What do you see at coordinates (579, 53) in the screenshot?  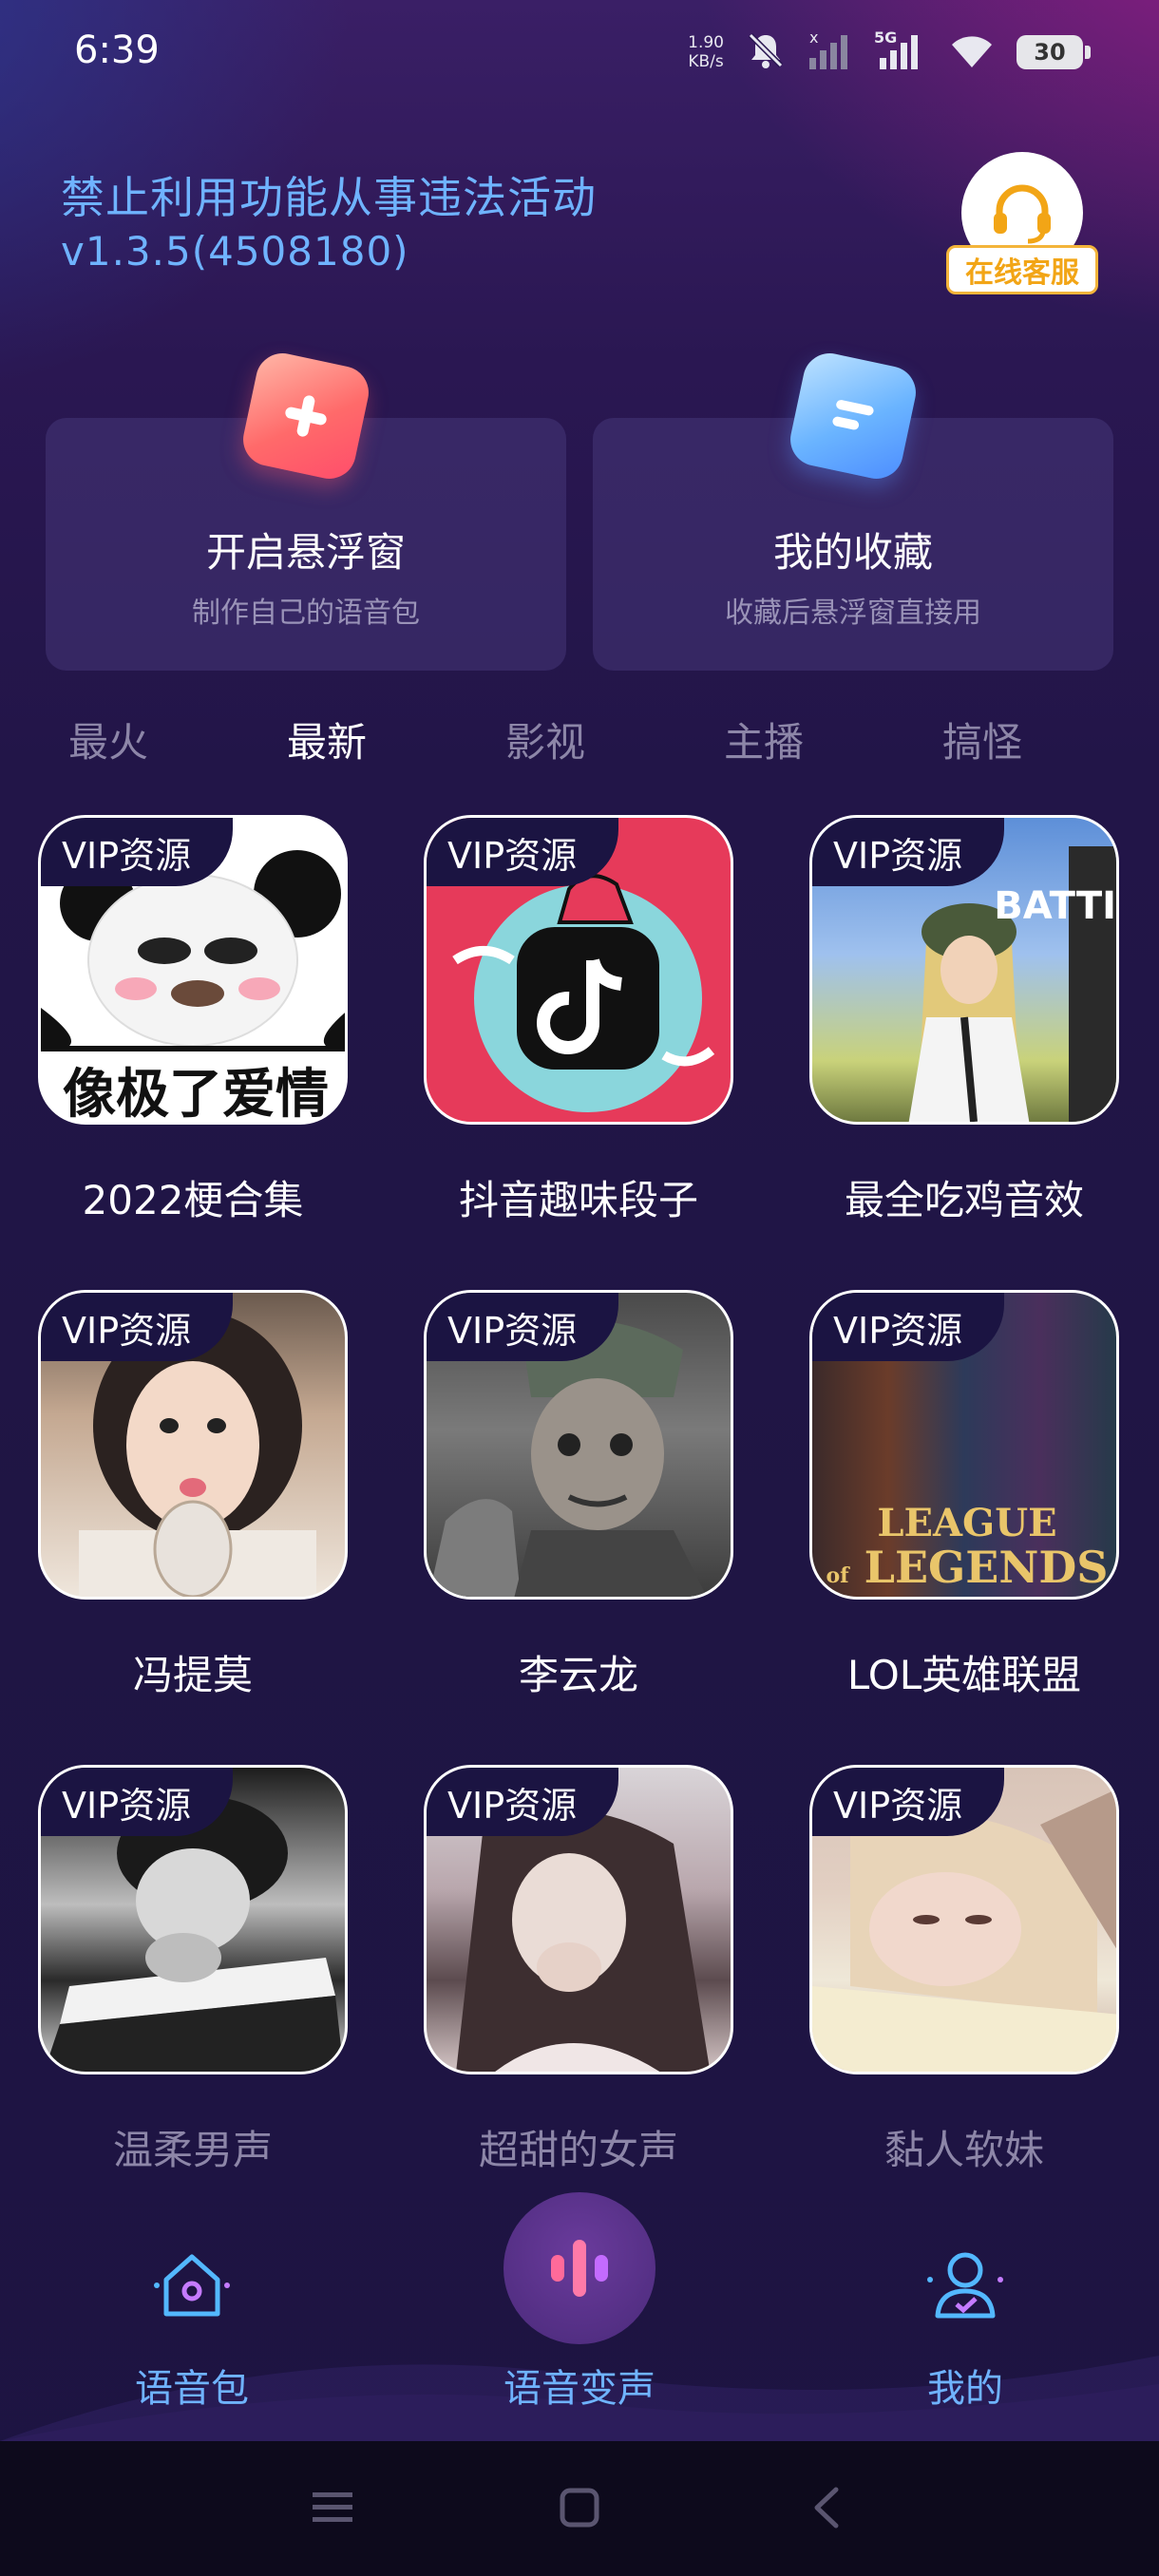 I see `status-bar: 6:39 1.90 KB/s x 5G 30` at bounding box center [579, 53].